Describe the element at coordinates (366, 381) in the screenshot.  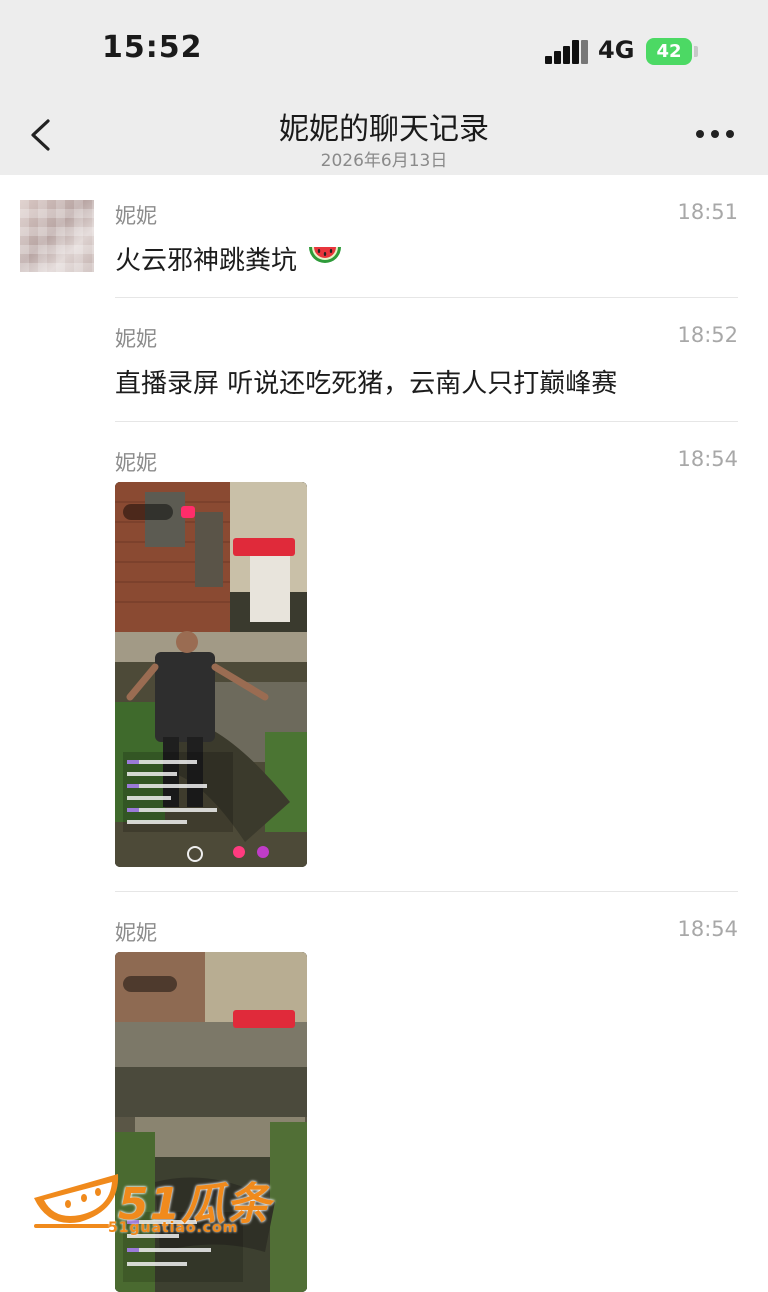
I see `message-text: 直播录屏 听说还吃死猪，云南人只打巅峰赛` at that location.